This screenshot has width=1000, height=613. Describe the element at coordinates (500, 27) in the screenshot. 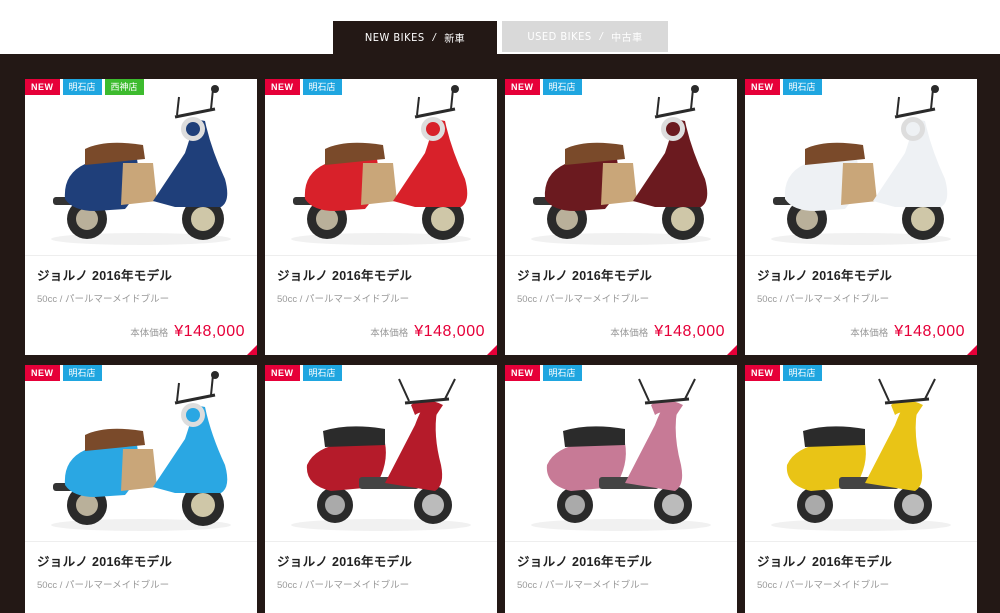

I see `tab-bar: NEW BIKES / 新車 USED BIKES / 中古車` at that location.